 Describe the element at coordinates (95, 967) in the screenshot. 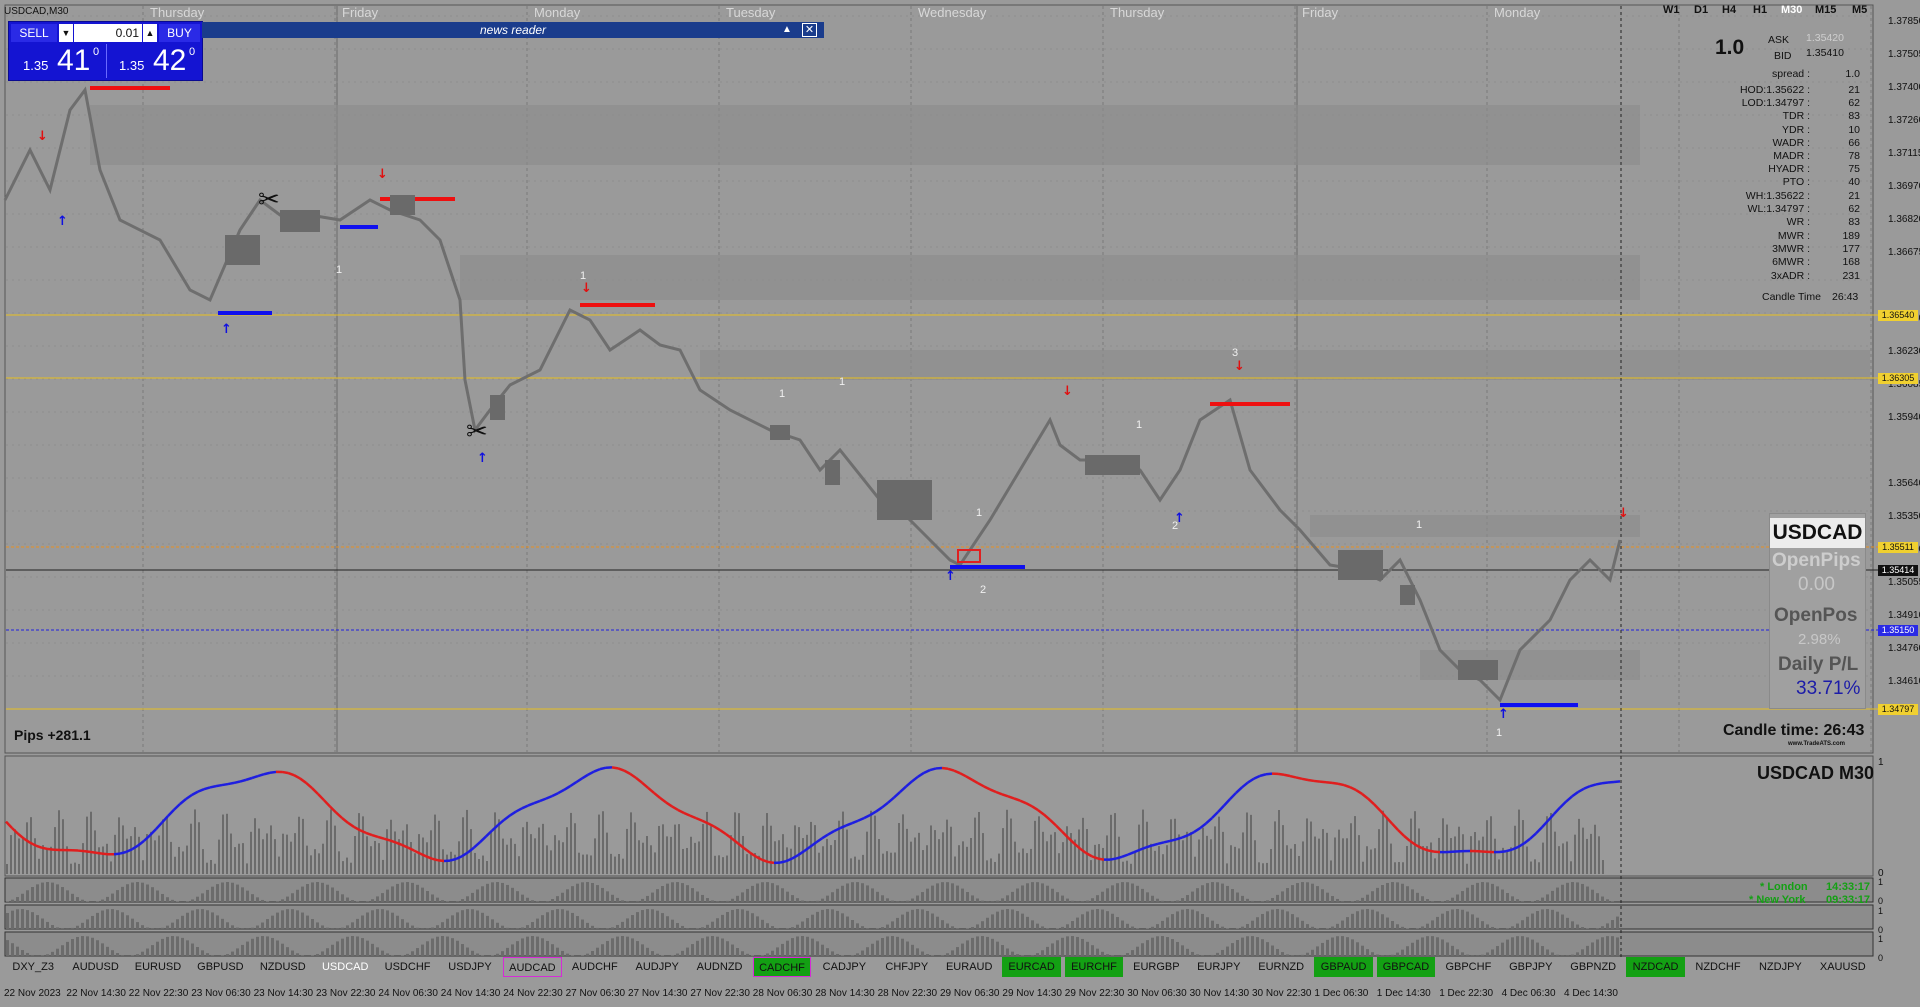

I see `symbol-tab-audusd: AUDUSD` at that location.